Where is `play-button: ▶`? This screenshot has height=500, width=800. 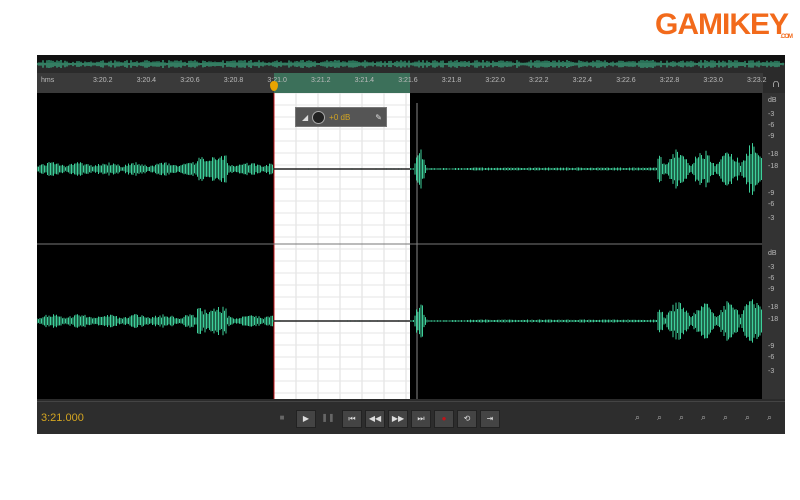 play-button: ▶ is located at coordinates (306, 419).